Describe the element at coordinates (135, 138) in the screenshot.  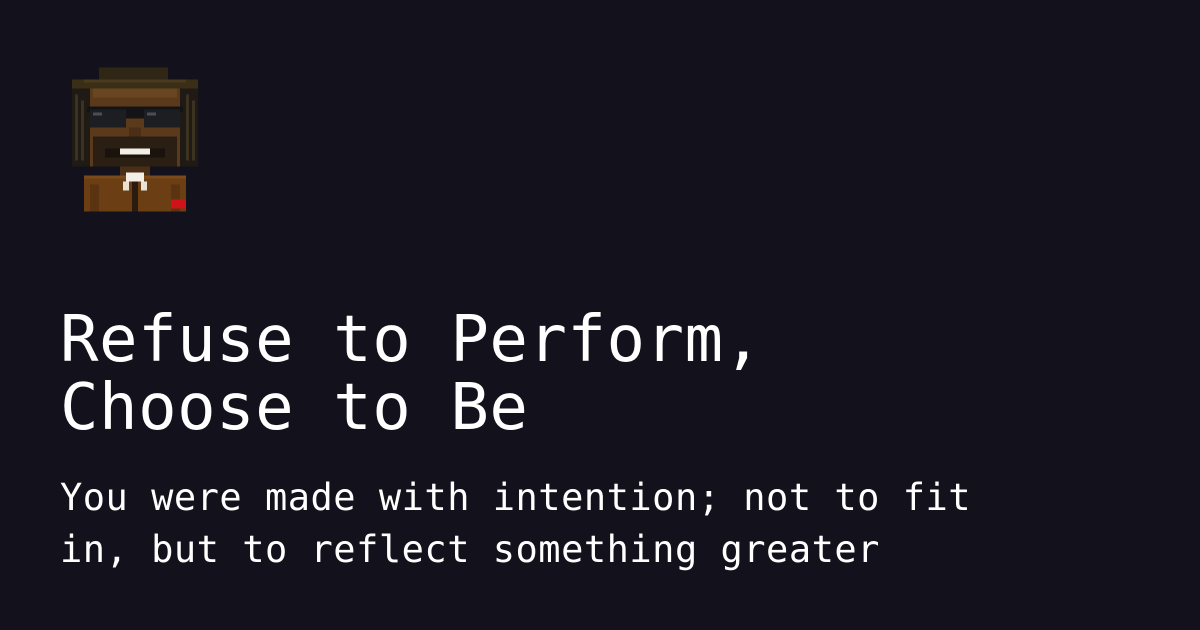
I see `pixel-art-avatar-icon` at that location.